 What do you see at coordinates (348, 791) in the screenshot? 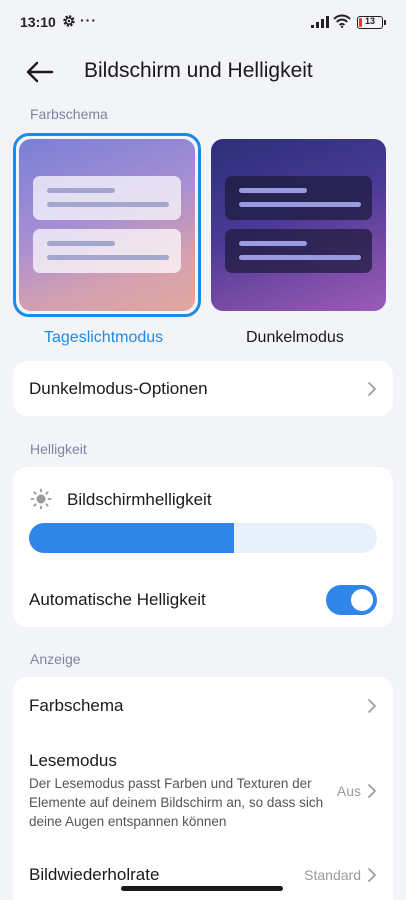
I see `reading-mode-value: Aus` at bounding box center [348, 791].